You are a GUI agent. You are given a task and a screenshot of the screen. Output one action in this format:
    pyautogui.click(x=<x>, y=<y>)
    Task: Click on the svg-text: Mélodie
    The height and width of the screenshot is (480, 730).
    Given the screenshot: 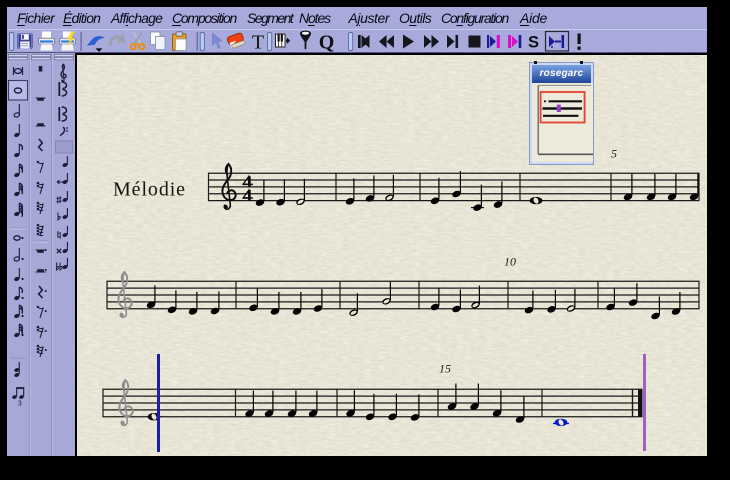 What is the action you would take?
    pyautogui.click(x=149, y=189)
    